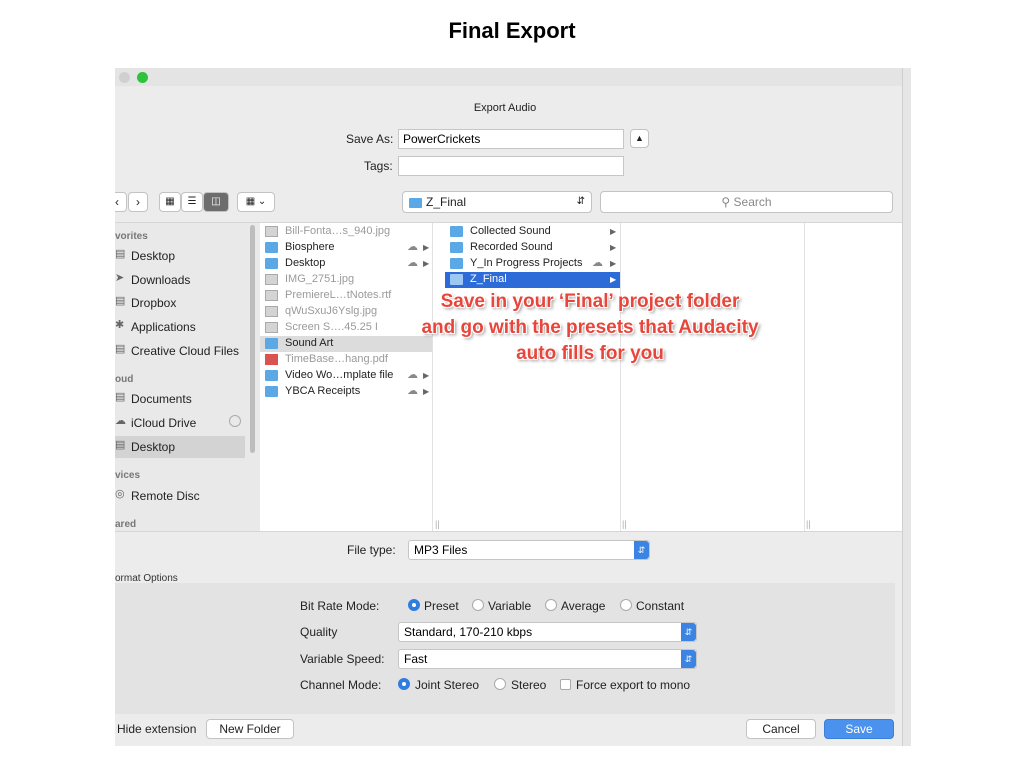 This screenshot has width=1024, height=768. What do you see at coordinates (512, 30) in the screenshot?
I see `slide-title: Final Export` at bounding box center [512, 30].